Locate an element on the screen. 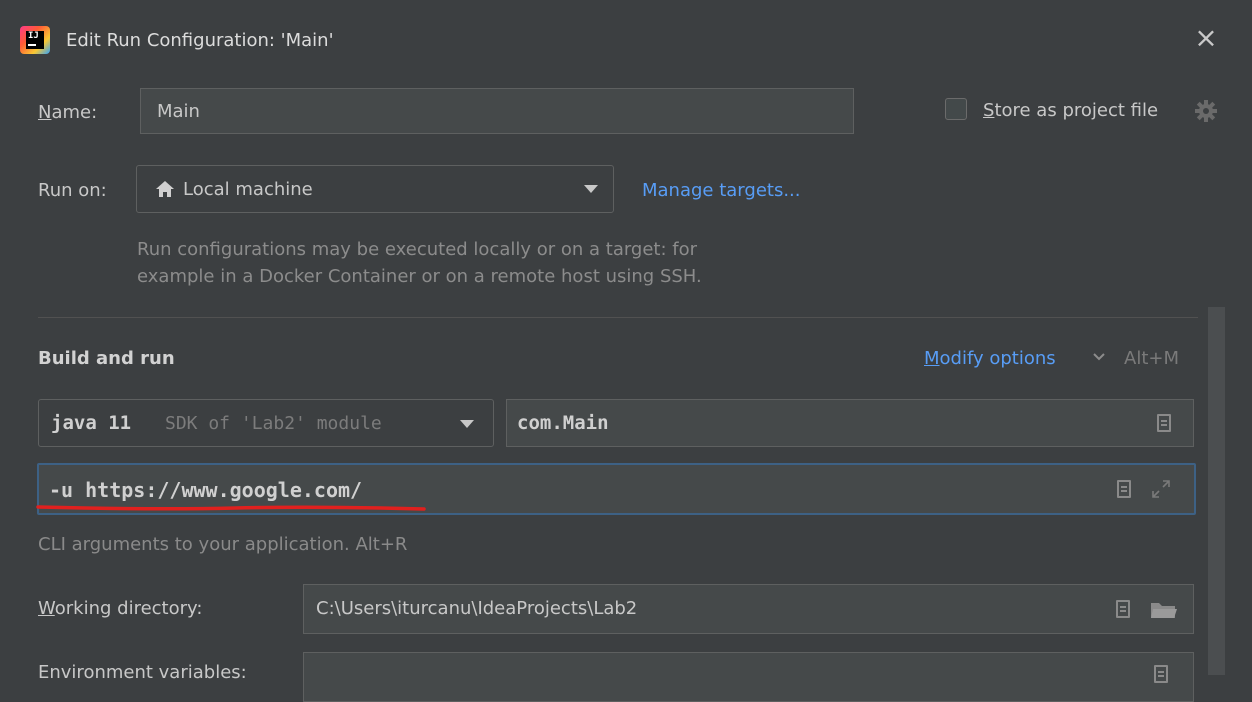 Image resolution: width=1252 pixels, height=702 pixels. edit-environment-icon is located at coordinates (1161, 674).